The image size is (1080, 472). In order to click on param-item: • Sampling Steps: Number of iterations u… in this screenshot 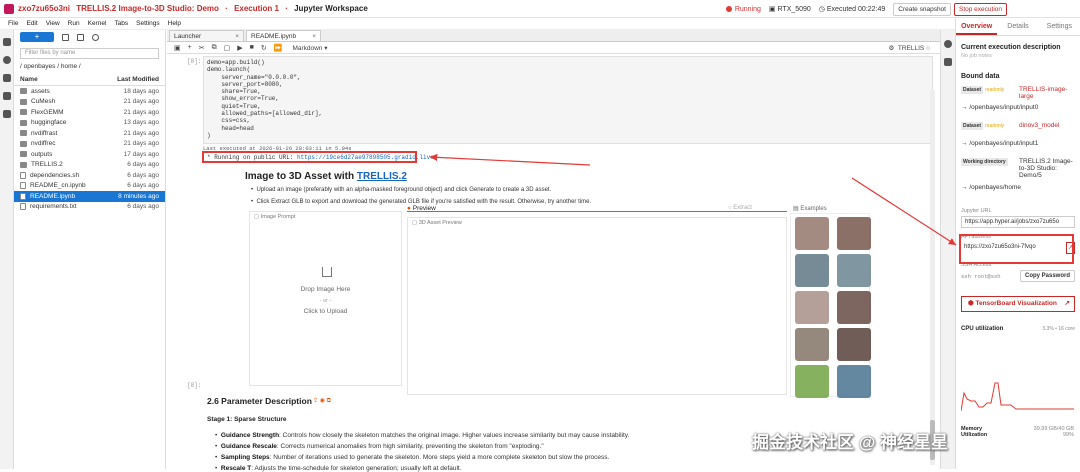, I will do `click(412, 457)`.